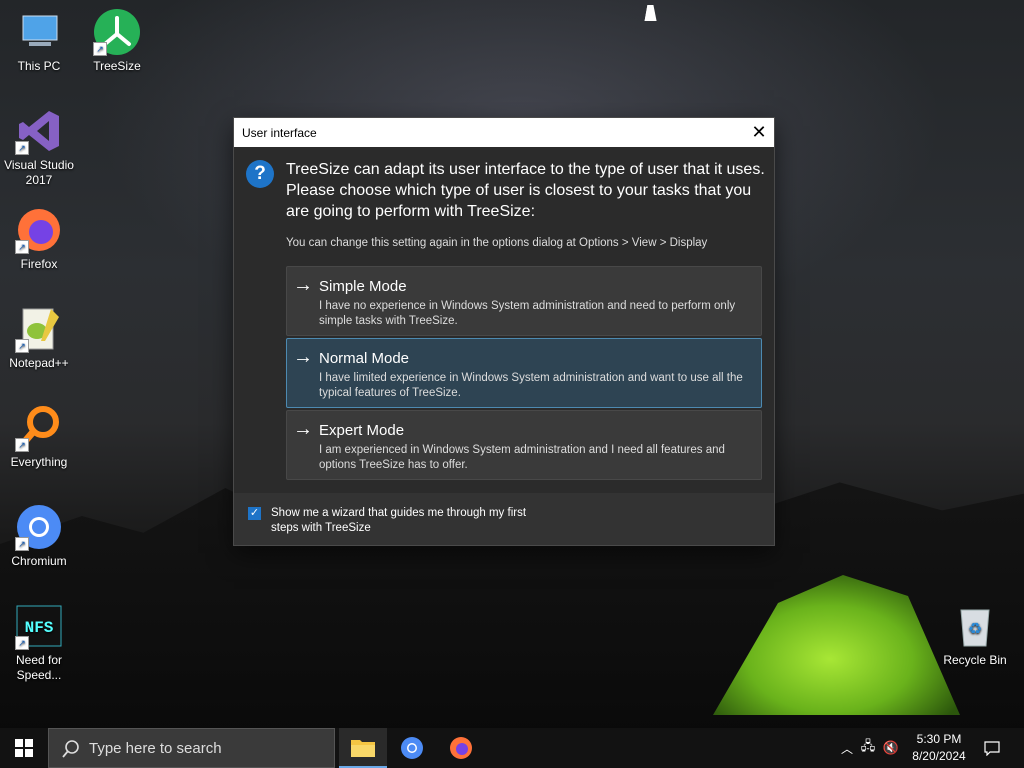  What do you see at coordinates (260, 174) in the screenshot?
I see `question-icon: ?` at bounding box center [260, 174].